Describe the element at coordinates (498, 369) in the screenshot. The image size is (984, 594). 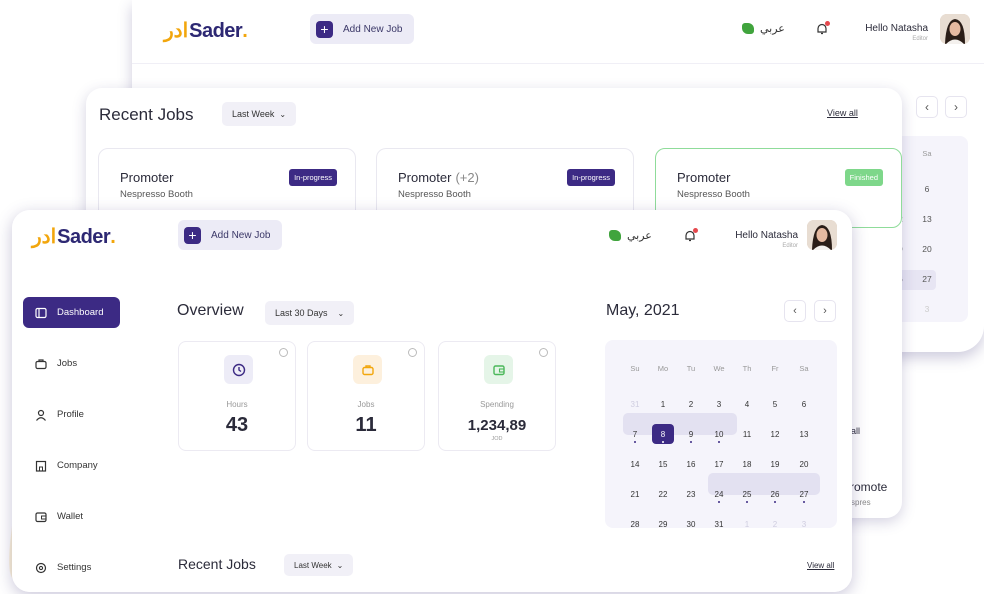
I see `wallet-icon` at that location.